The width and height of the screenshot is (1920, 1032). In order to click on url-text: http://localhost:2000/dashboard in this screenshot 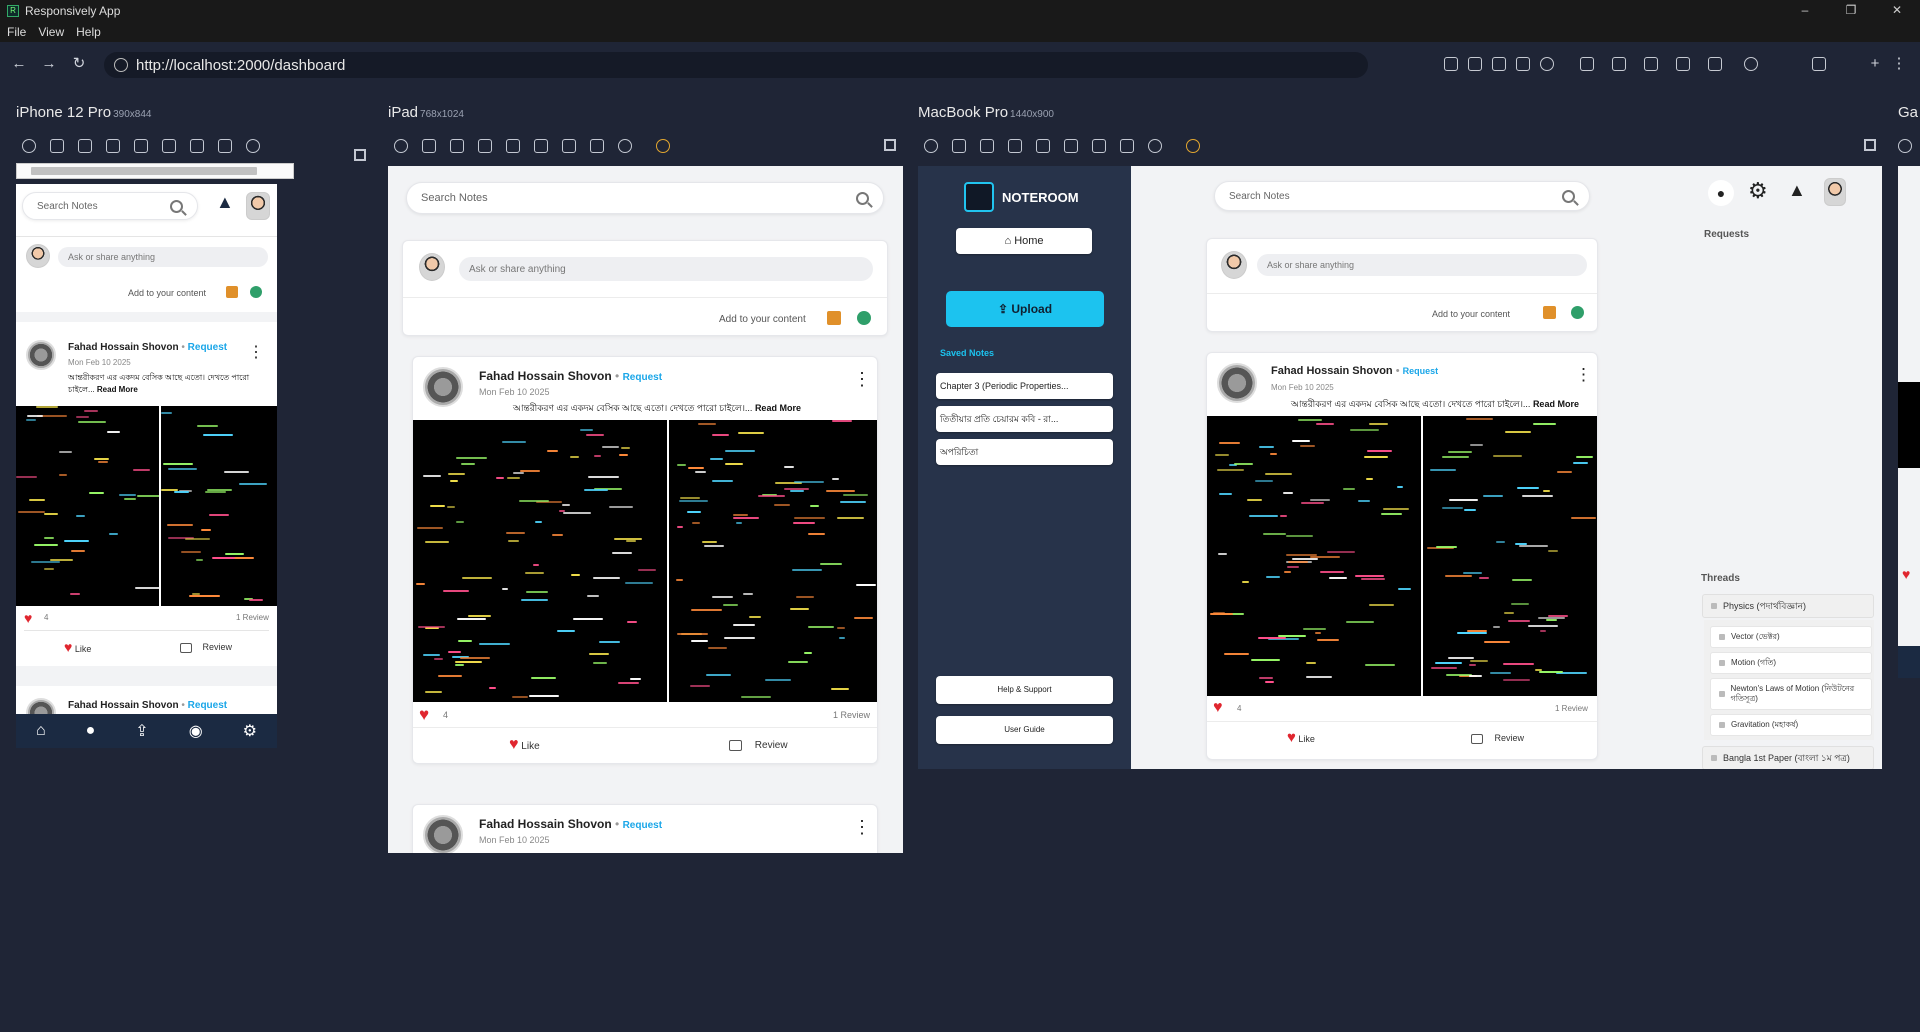, I will do `click(240, 65)`.